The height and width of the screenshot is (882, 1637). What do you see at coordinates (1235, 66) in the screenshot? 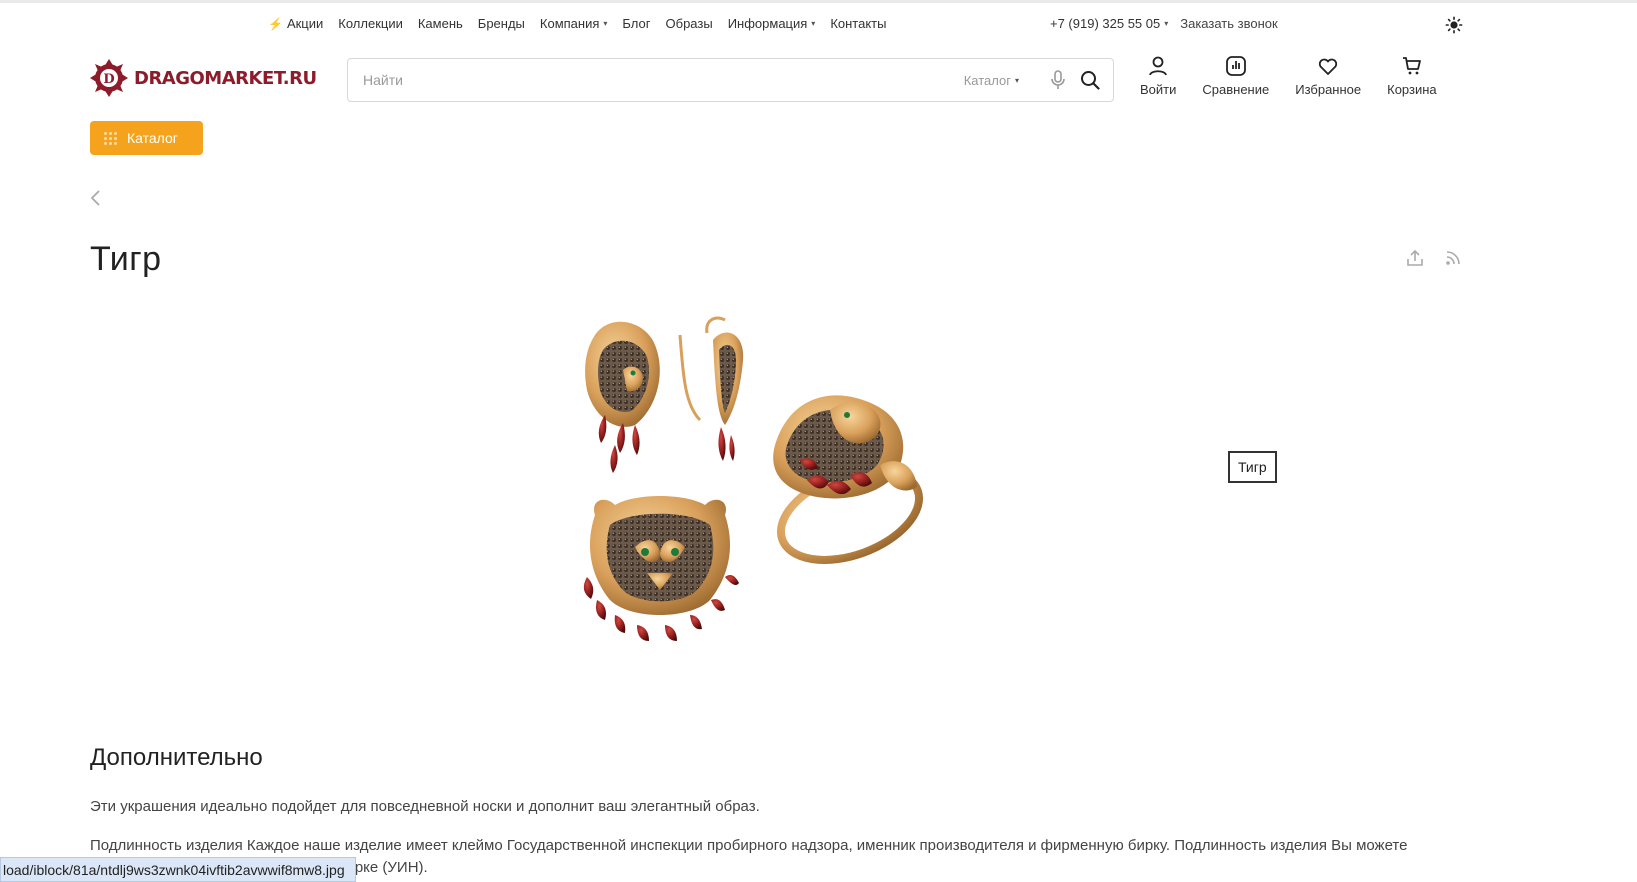
I see `compare-icon` at bounding box center [1235, 66].